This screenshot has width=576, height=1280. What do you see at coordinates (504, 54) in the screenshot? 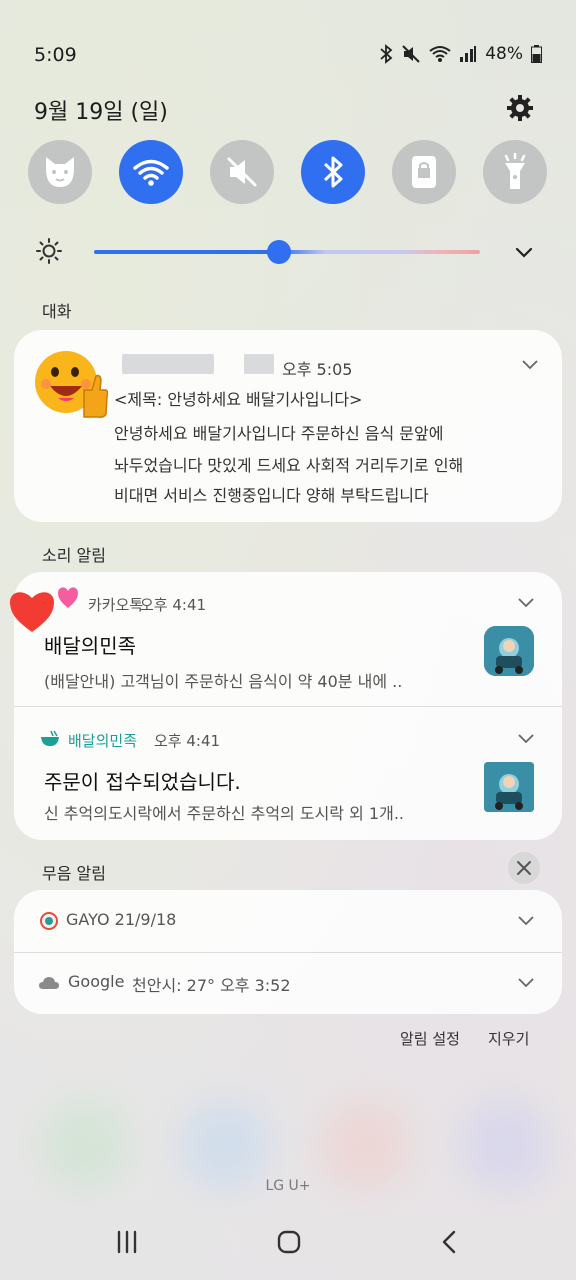
I see `battery-percent: 48%` at bounding box center [504, 54].